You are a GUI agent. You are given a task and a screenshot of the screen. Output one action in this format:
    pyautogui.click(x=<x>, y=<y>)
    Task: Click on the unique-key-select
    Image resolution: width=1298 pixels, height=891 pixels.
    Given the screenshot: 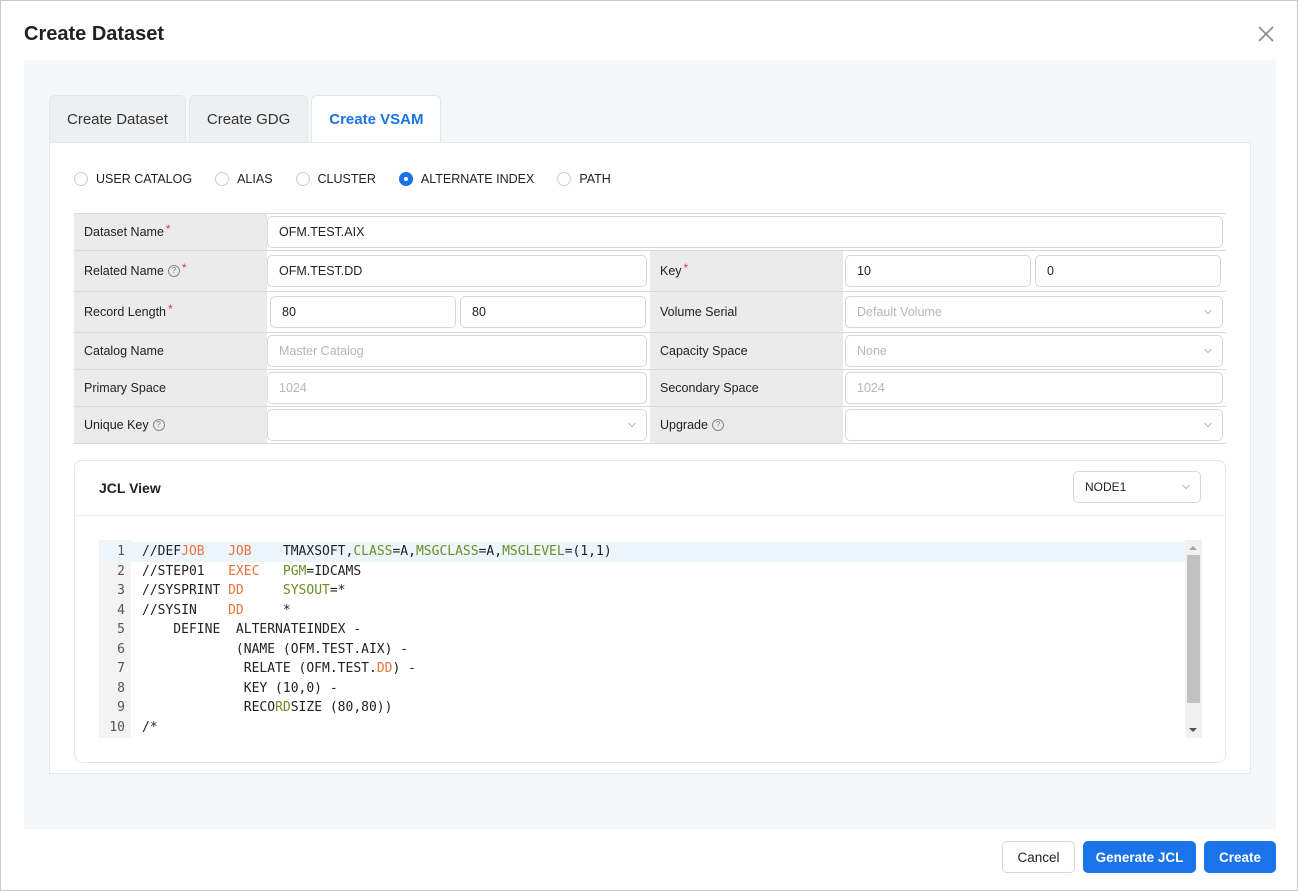 What is the action you would take?
    pyautogui.click(x=457, y=425)
    